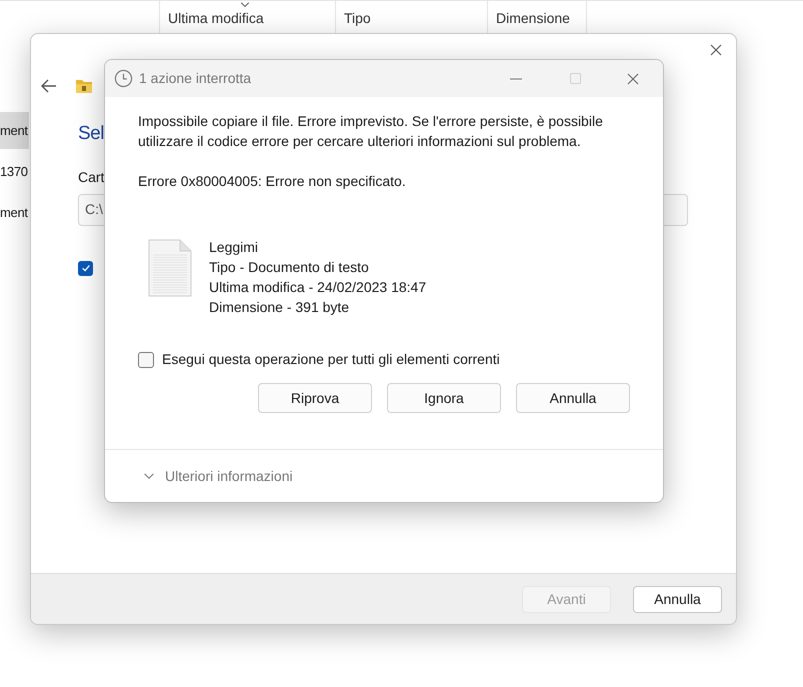  I want to click on file-name: Leggimi, so click(234, 247).